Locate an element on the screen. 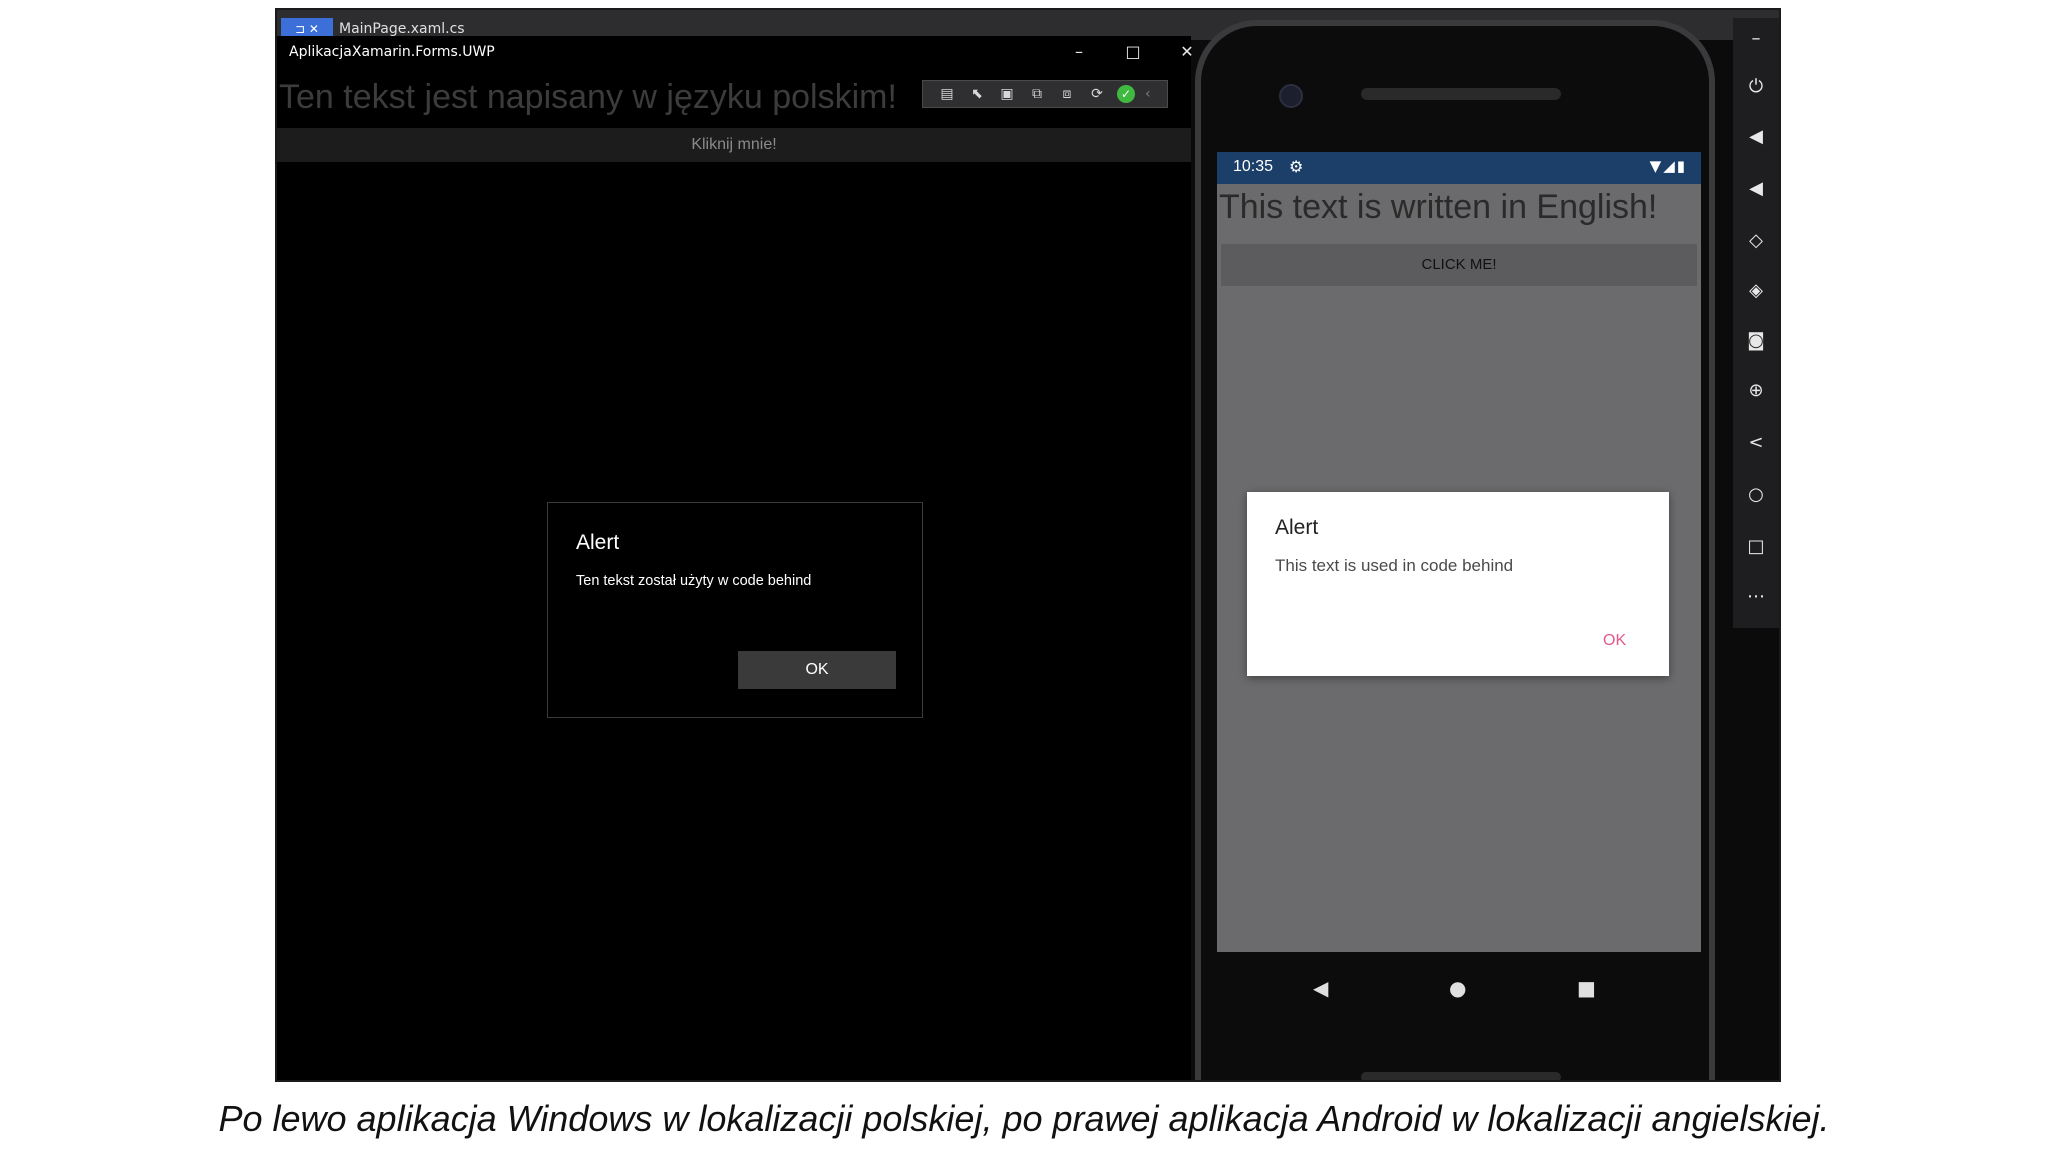 This screenshot has height=1152, width=2048. volume-up-icon: ◀ is located at coordinates (1756, 137).